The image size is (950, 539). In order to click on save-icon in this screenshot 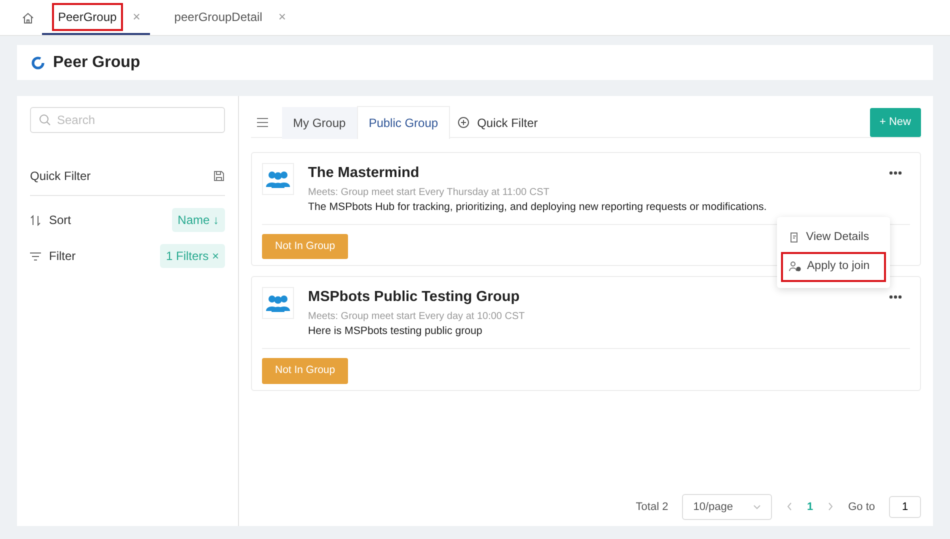, I will do `click(219, 176)`.